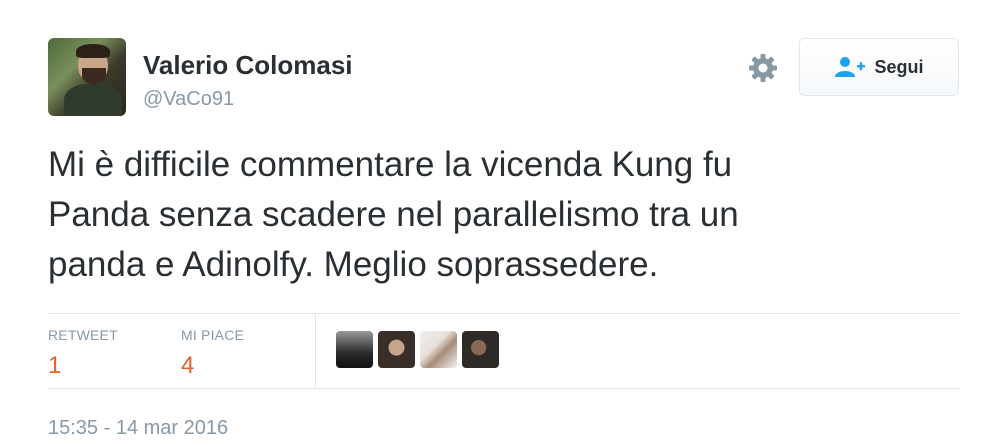 This screenshot has height=446, width=990. What do you see at coordinates (187, 366) in the screenshot?
I see `likes-count: 4` at bounding box center [187, 366].